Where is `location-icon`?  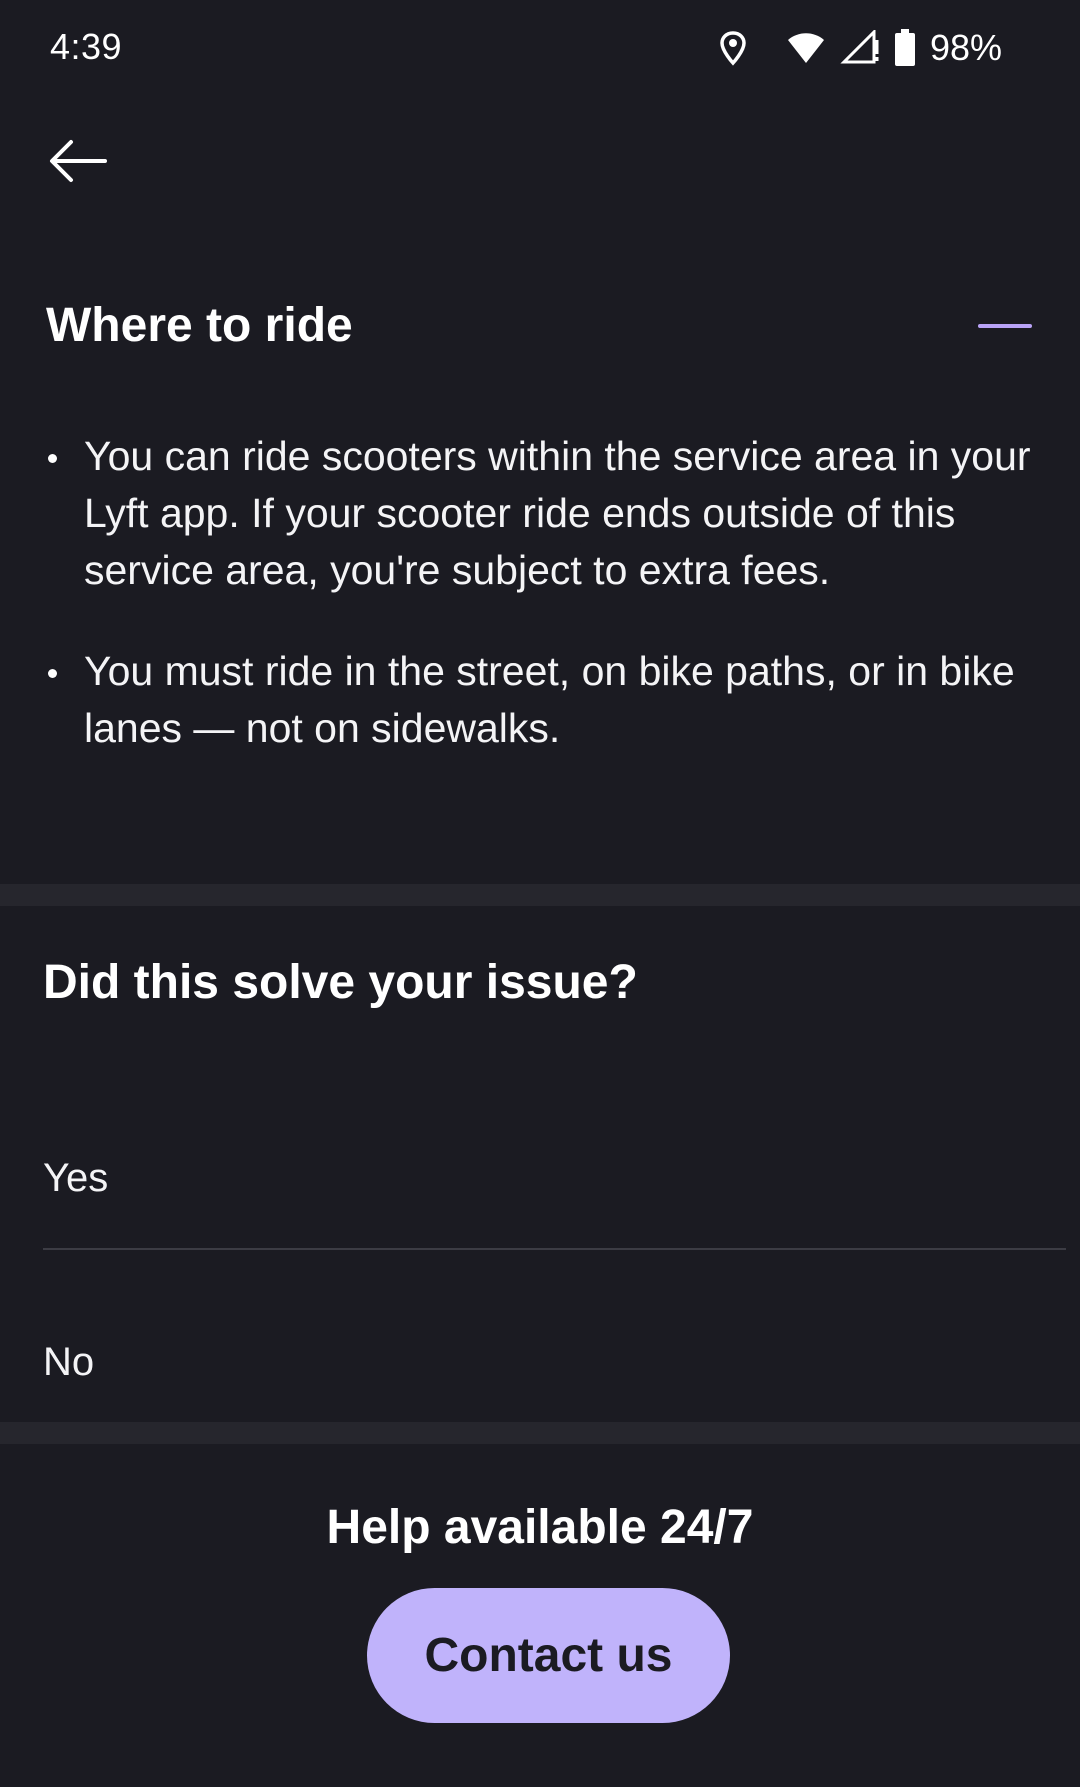
location-icon is located at coordinates (733, 48).